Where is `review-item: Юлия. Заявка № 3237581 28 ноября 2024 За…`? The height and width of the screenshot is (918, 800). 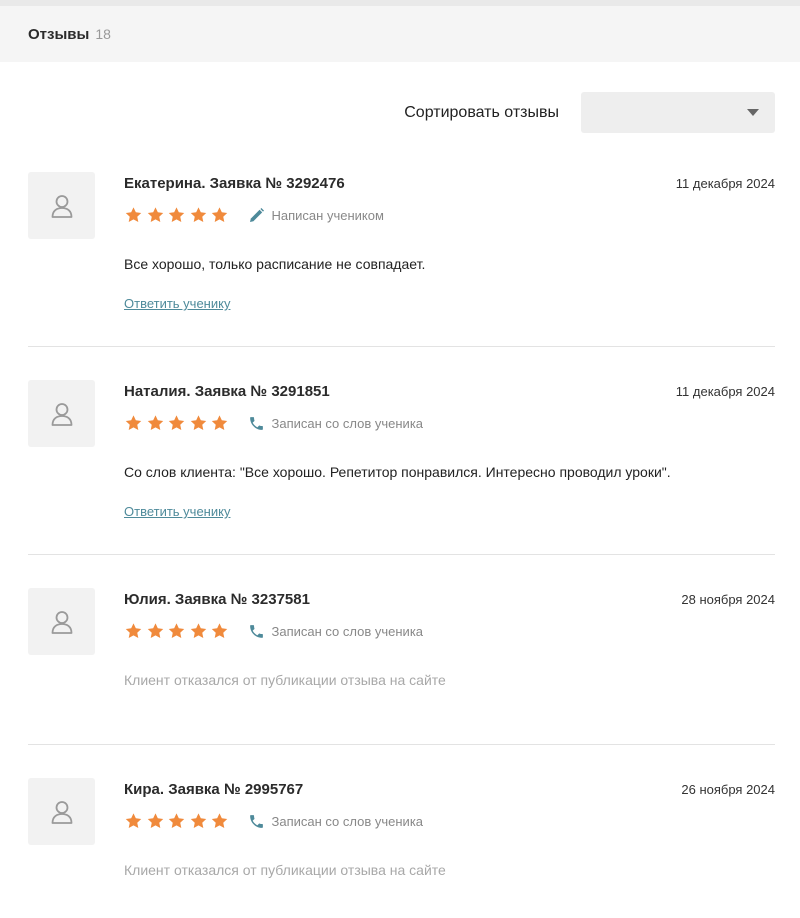
review-item: Юлия. Заявка № 3237581 28 ноября 2024 За… is located at coordinates (401, 648).